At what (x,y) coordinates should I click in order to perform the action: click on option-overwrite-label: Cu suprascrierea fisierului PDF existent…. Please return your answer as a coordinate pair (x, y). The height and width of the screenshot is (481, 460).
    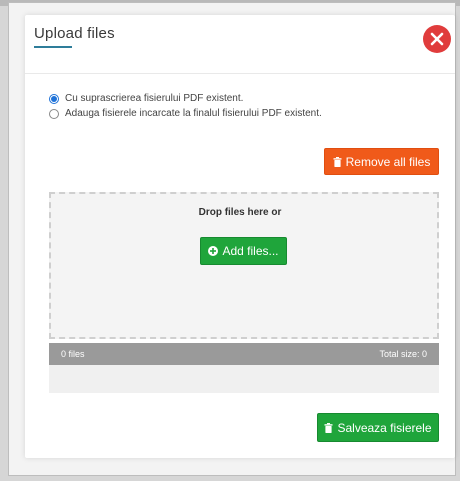
    Looking at the image, I should click on (154, 98).